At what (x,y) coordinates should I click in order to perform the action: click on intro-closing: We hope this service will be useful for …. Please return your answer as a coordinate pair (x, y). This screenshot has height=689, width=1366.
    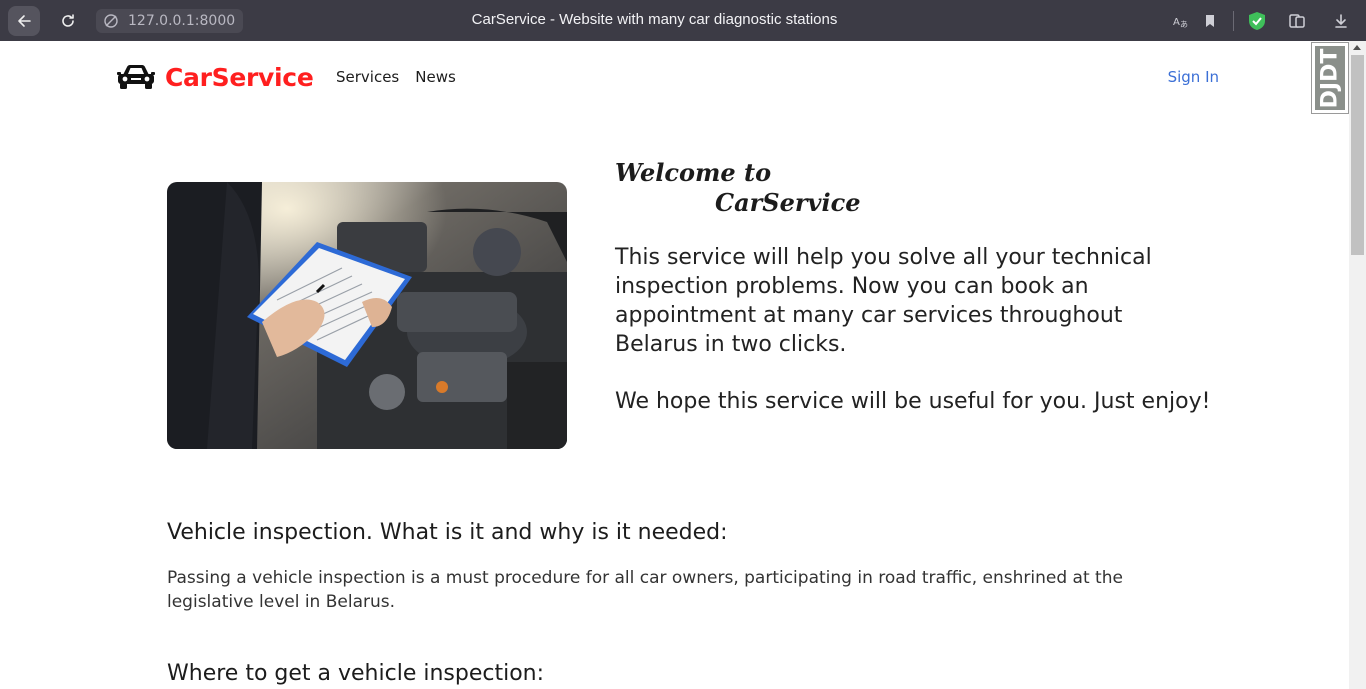
    Looking at the image, I should click on (913, 401).